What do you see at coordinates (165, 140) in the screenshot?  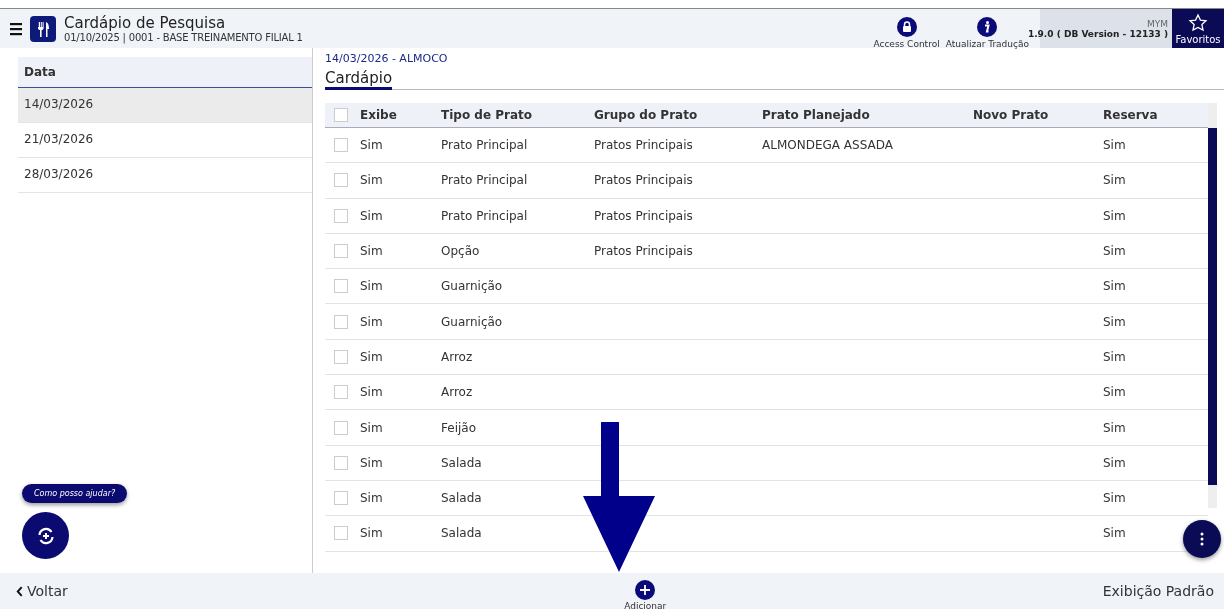 I see `date-item: 21/03/2026` at bounding box center [165, 140].